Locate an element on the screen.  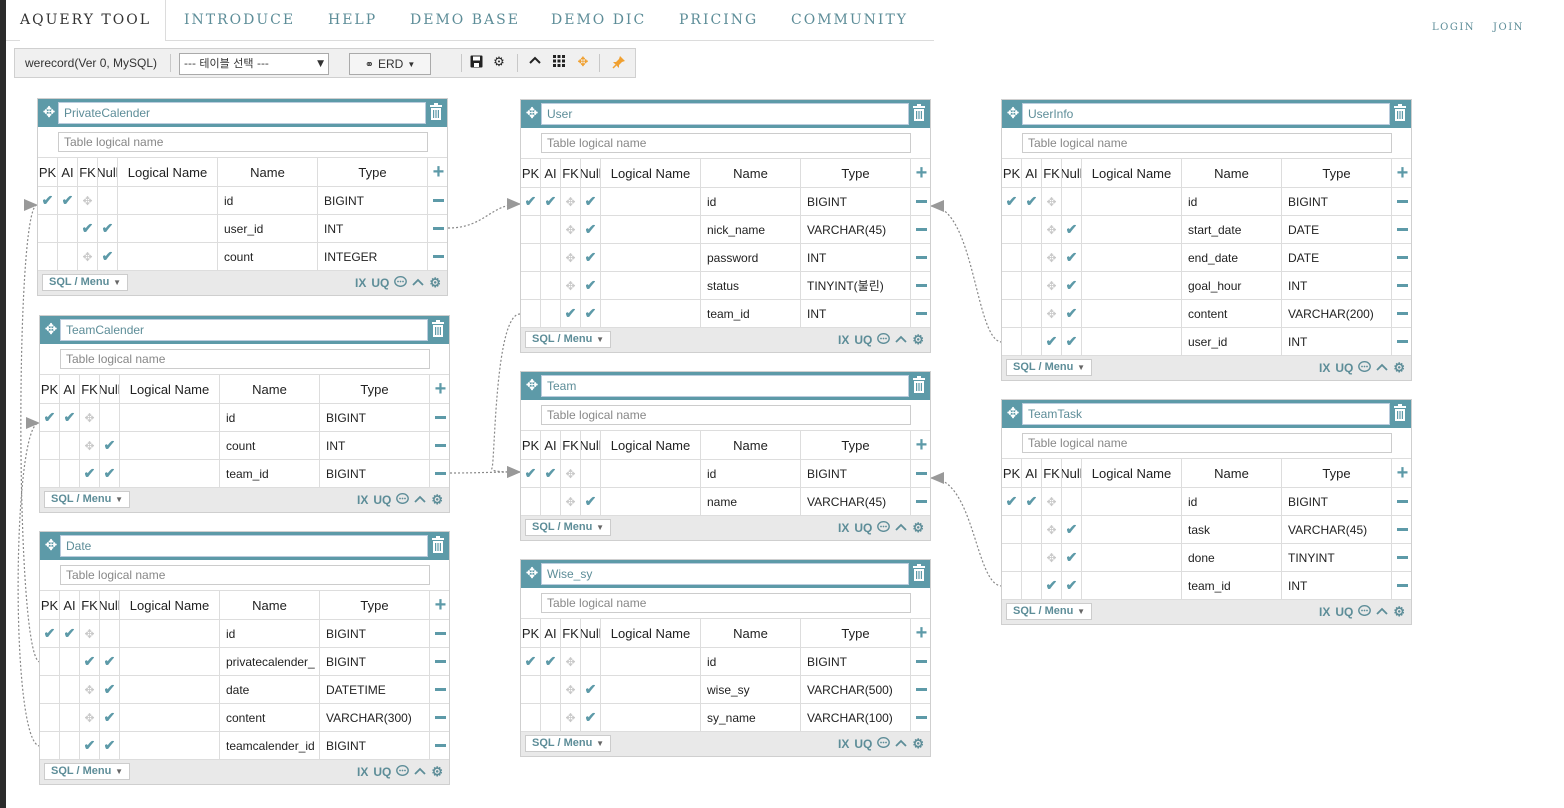
column-name-cell: password is located at coordinates (751, 257).